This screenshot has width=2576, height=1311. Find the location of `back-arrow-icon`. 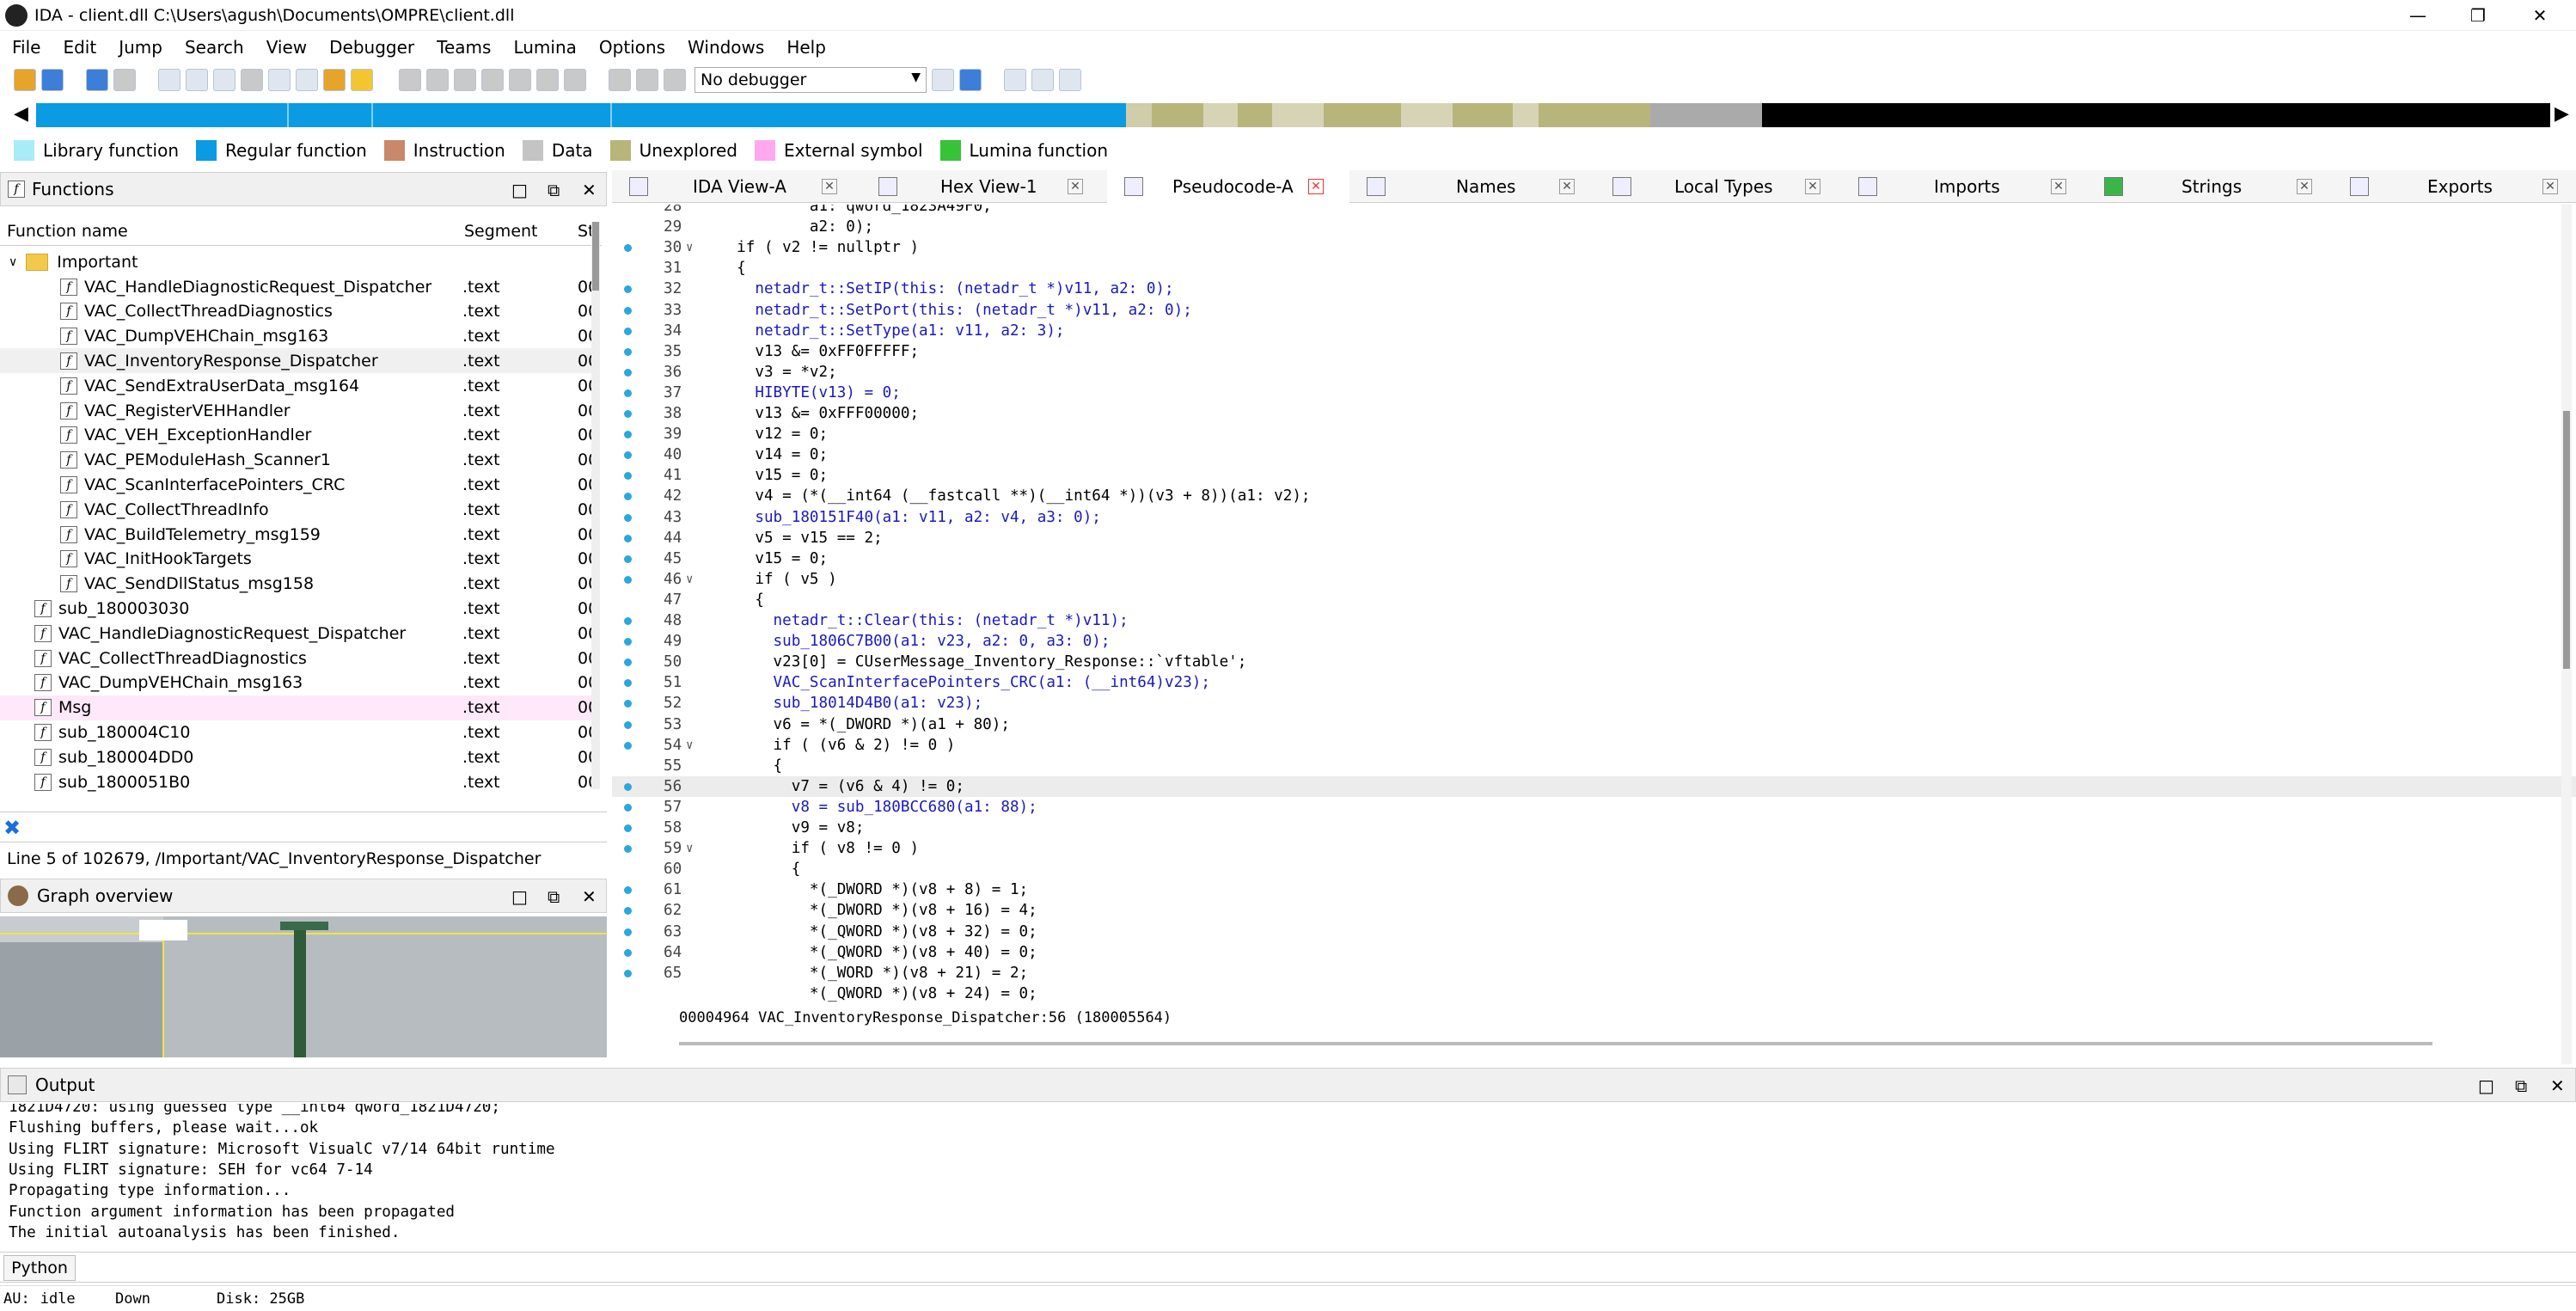

back-arrow-icon is located at coordinates (97, 80).